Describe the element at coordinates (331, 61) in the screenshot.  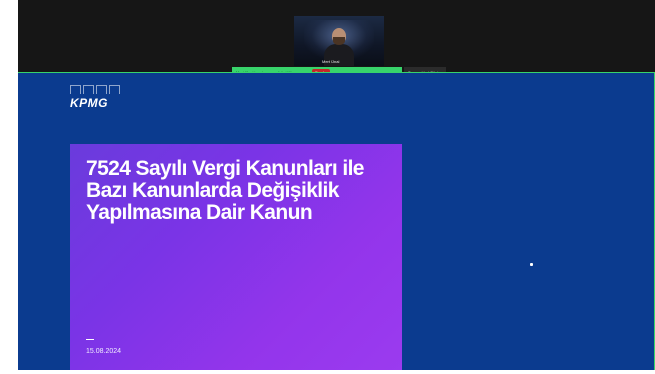
I see `participant-name: Mert Ünal` at that location.